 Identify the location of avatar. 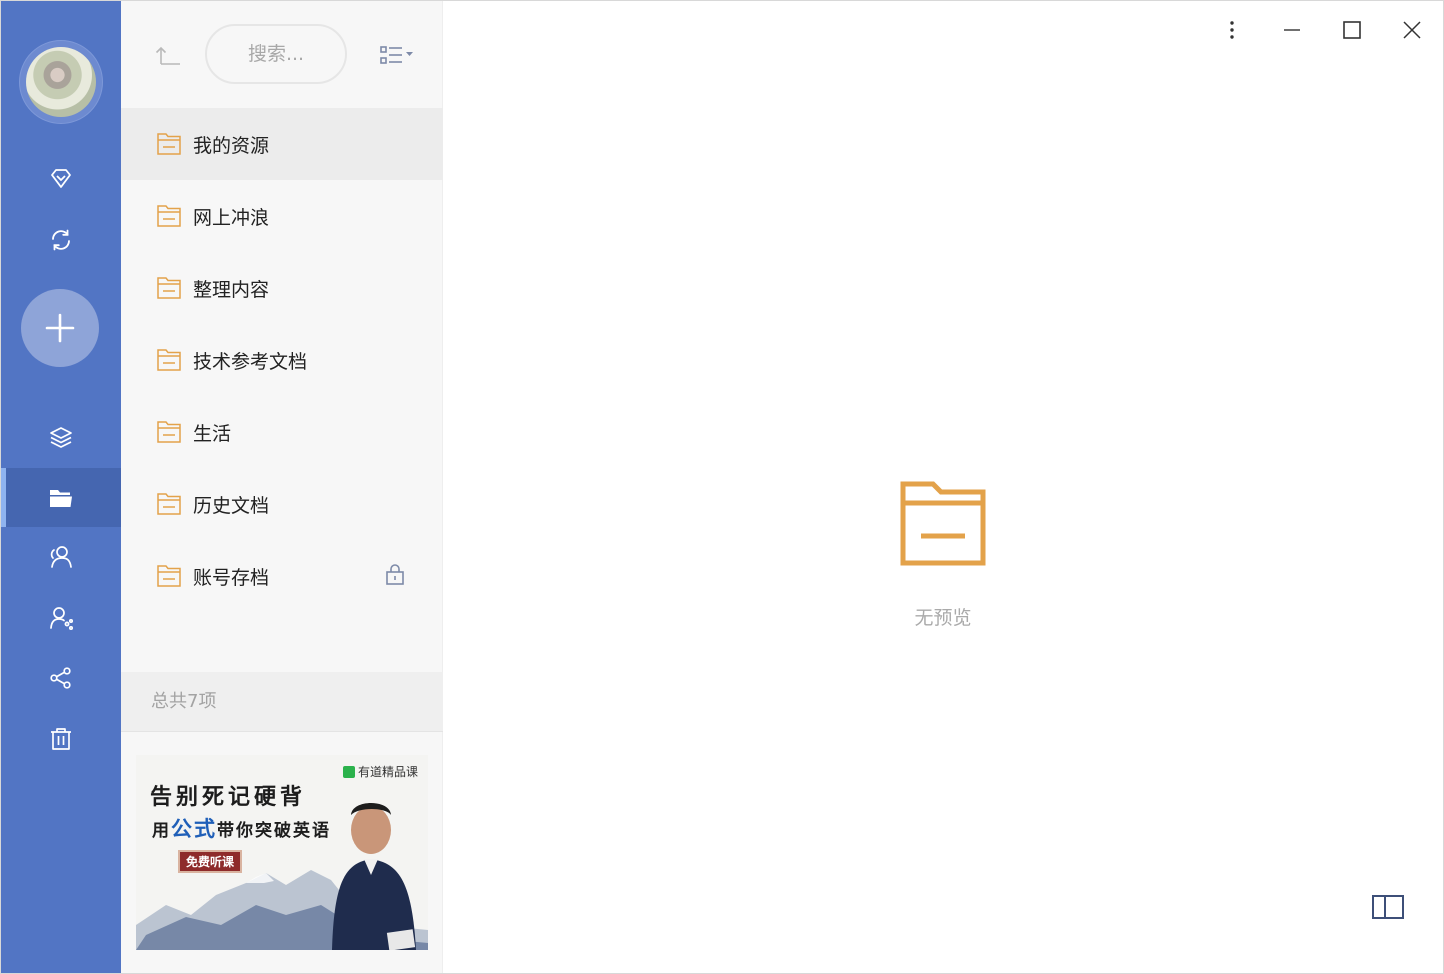
(61, 82).